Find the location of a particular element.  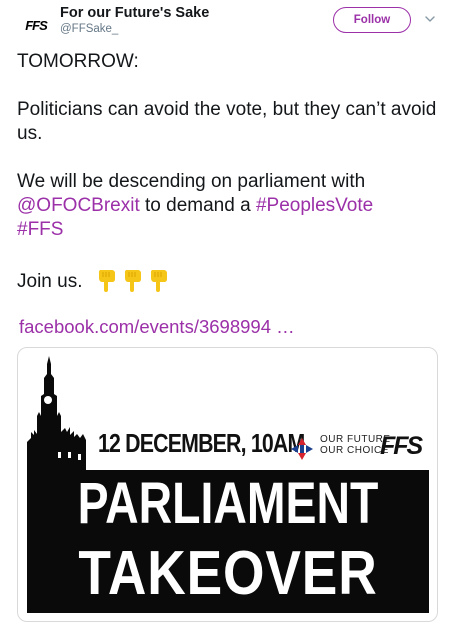

user-handle: @FFSake_ is located at coordinates (89, 29).